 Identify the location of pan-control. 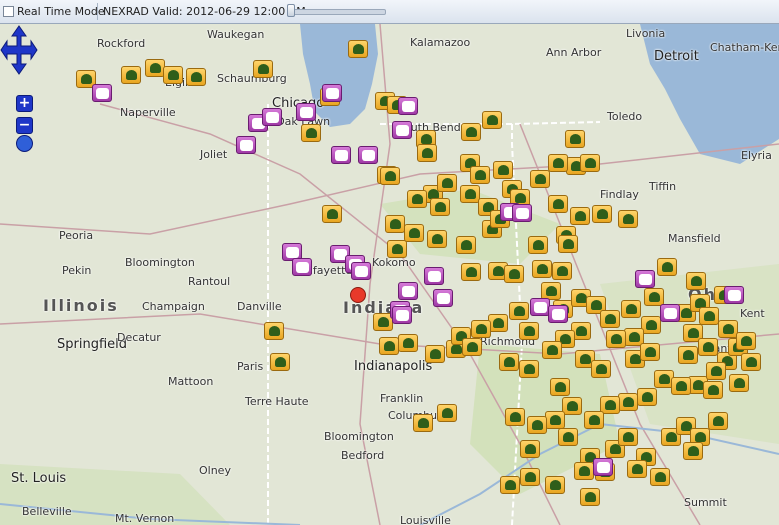
(19, 50).